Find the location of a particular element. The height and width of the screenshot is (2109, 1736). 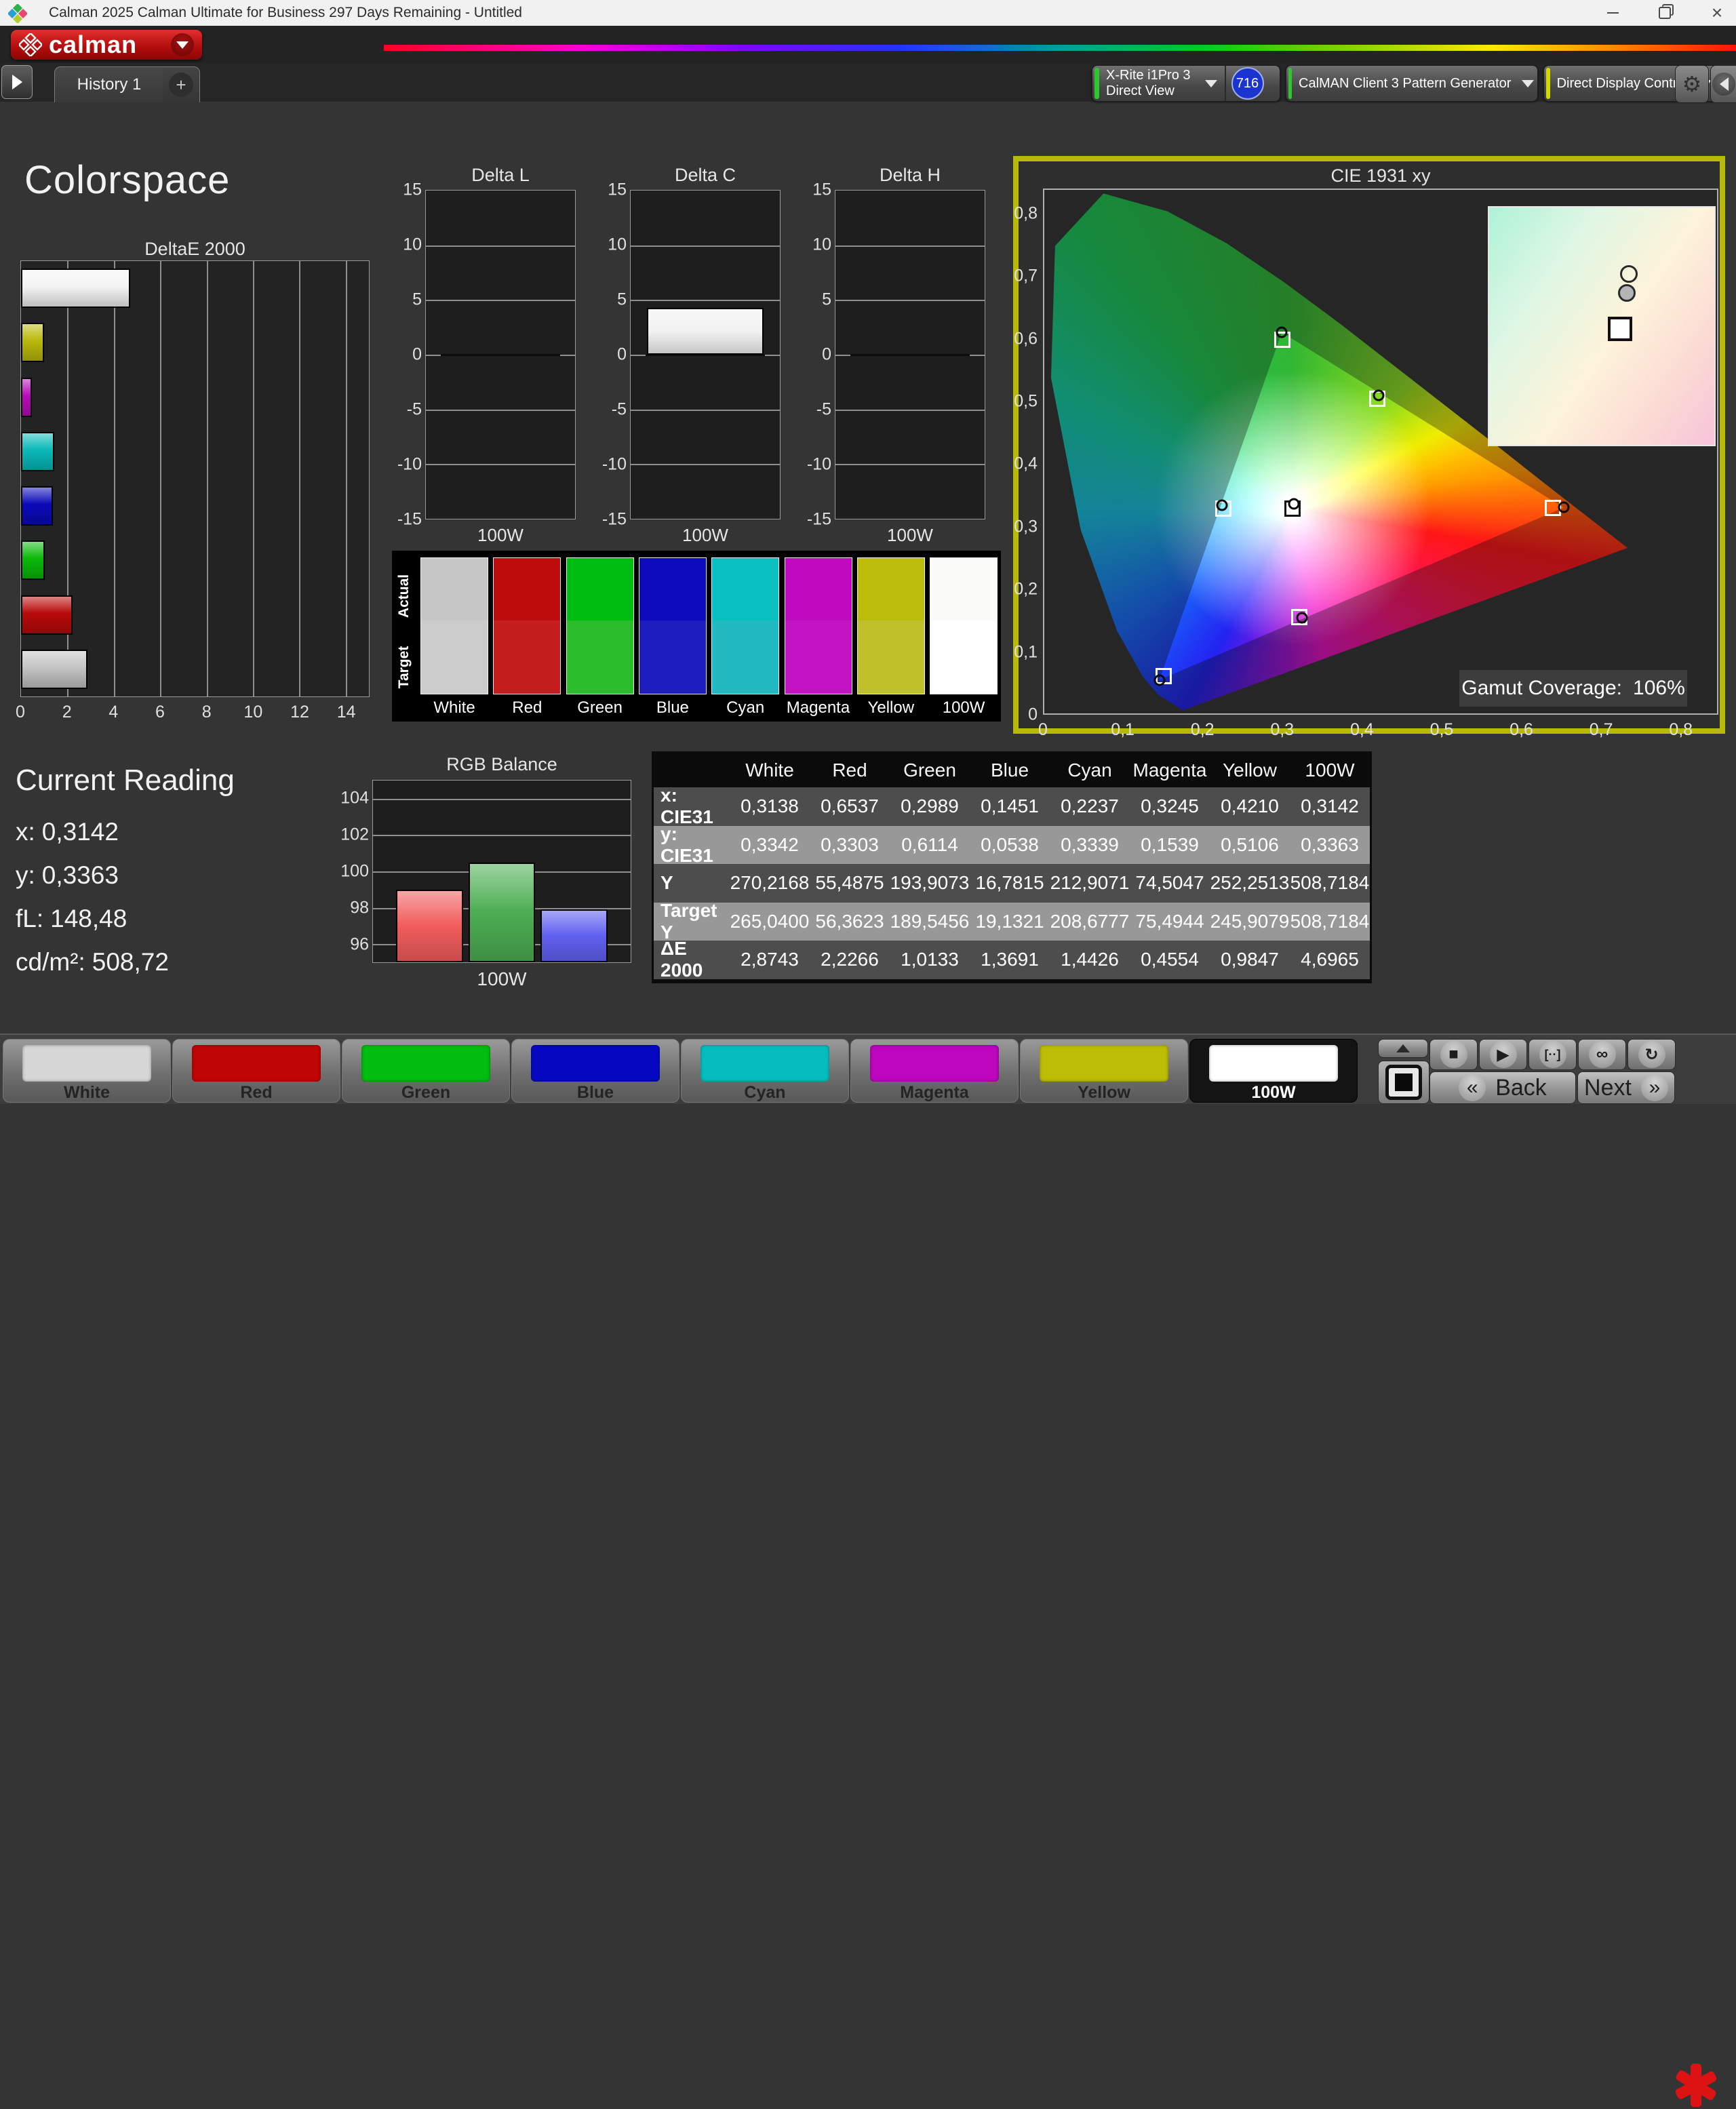

settings-button: ⚙ is located at coordinates (1692, 84).